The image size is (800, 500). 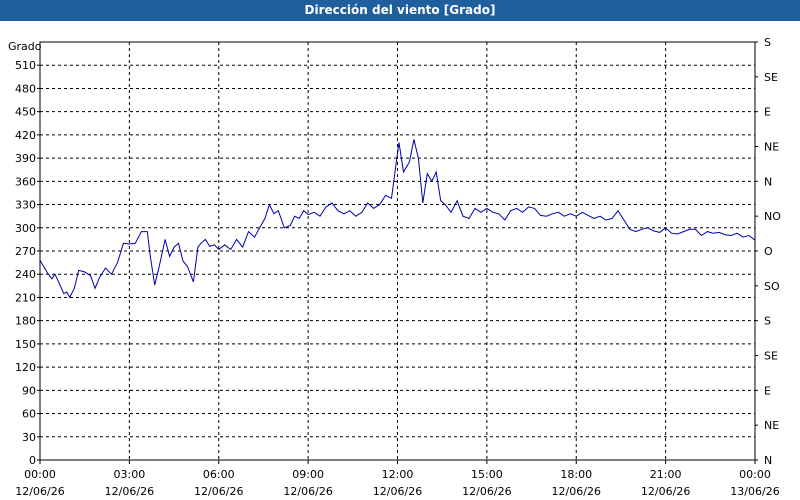 What do you see at coordinates (576, 474) in the screenshot?
I see `x-tick-time: 18:00` at bounding box center [576, 474].